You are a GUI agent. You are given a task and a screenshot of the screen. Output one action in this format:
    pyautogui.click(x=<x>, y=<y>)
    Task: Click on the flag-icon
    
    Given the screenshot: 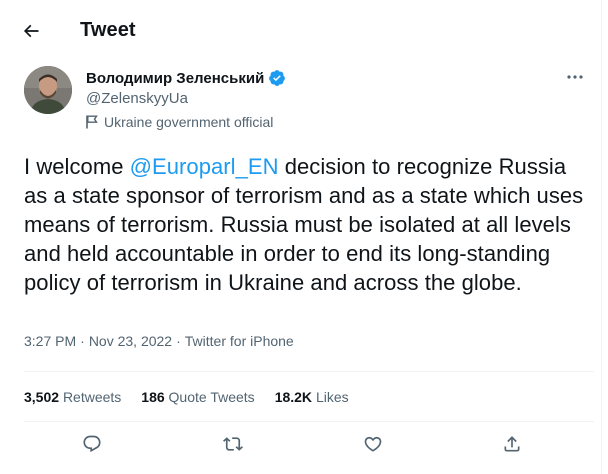 What is the action you would take?
    pyautogui.click(x=92, y=122)
    